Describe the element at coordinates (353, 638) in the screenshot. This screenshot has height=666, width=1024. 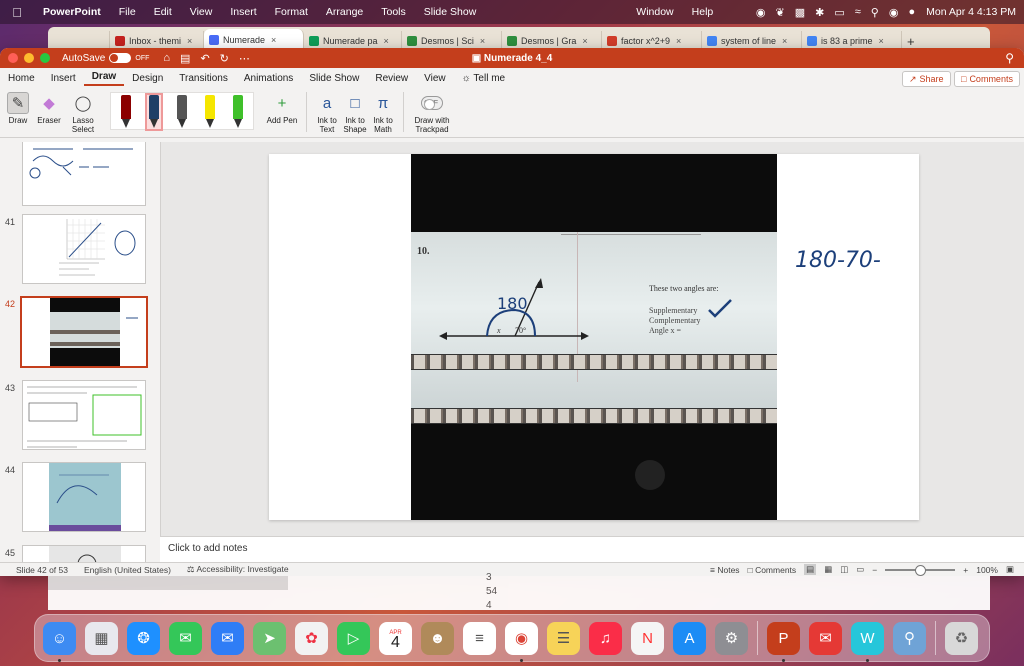
I see `facetime-icon: ▷` at that location.